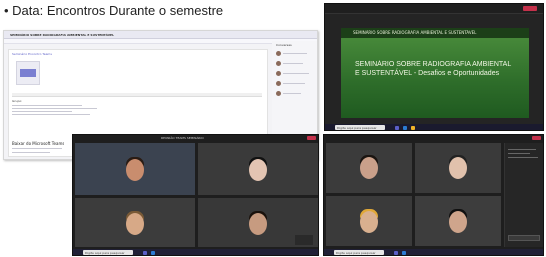 This screenshot has height=257, width=546. Describe the element at coordinates (28, 73) in the screenshot. I see `file-icon` at that location.